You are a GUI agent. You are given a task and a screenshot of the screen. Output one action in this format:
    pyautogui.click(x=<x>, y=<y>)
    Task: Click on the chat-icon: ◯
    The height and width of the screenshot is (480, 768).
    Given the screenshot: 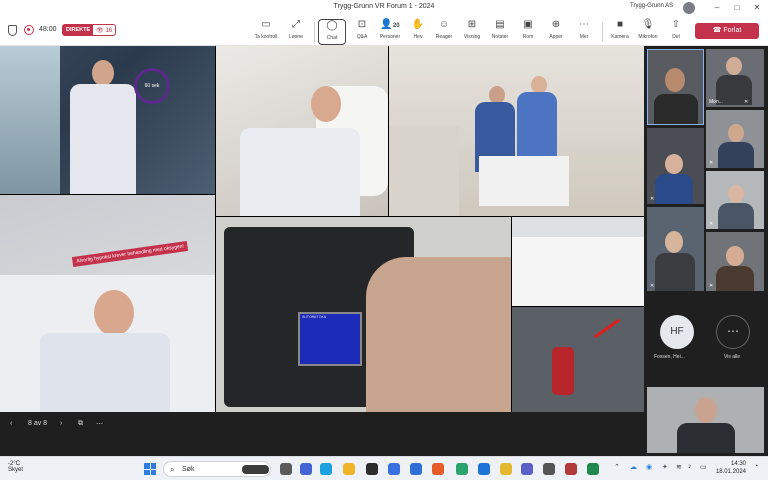 What is the action you would take?
    pyautogui.click(x=332, y=25)
    